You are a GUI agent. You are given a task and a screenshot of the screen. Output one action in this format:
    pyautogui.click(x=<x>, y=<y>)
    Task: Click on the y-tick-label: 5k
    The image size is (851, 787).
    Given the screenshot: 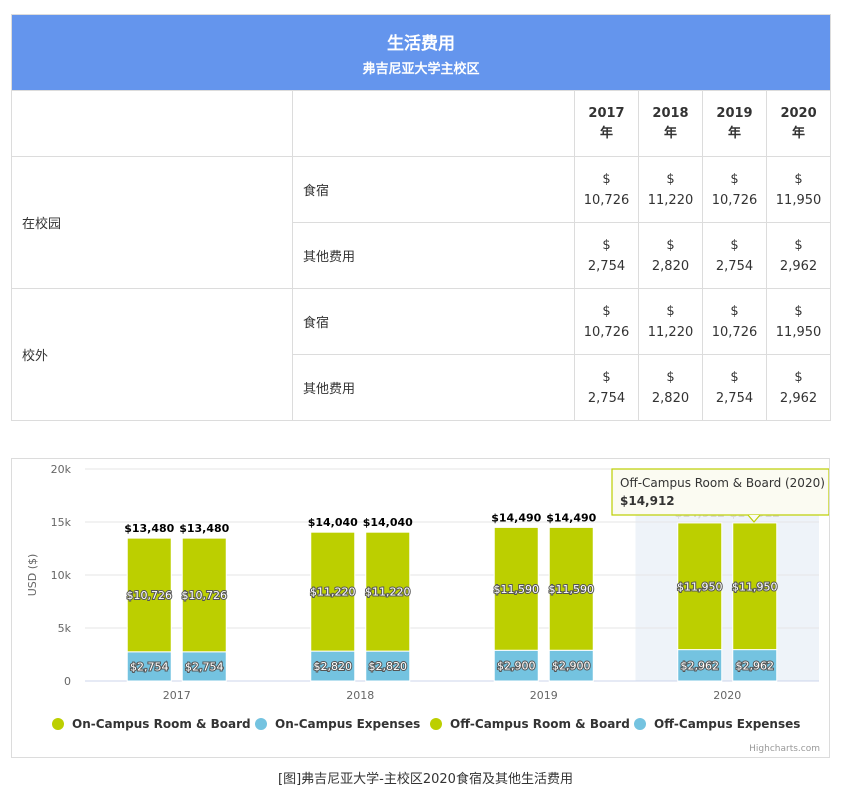 What is the action you would take?
    pyautogui.click(x=65, y=628)
    